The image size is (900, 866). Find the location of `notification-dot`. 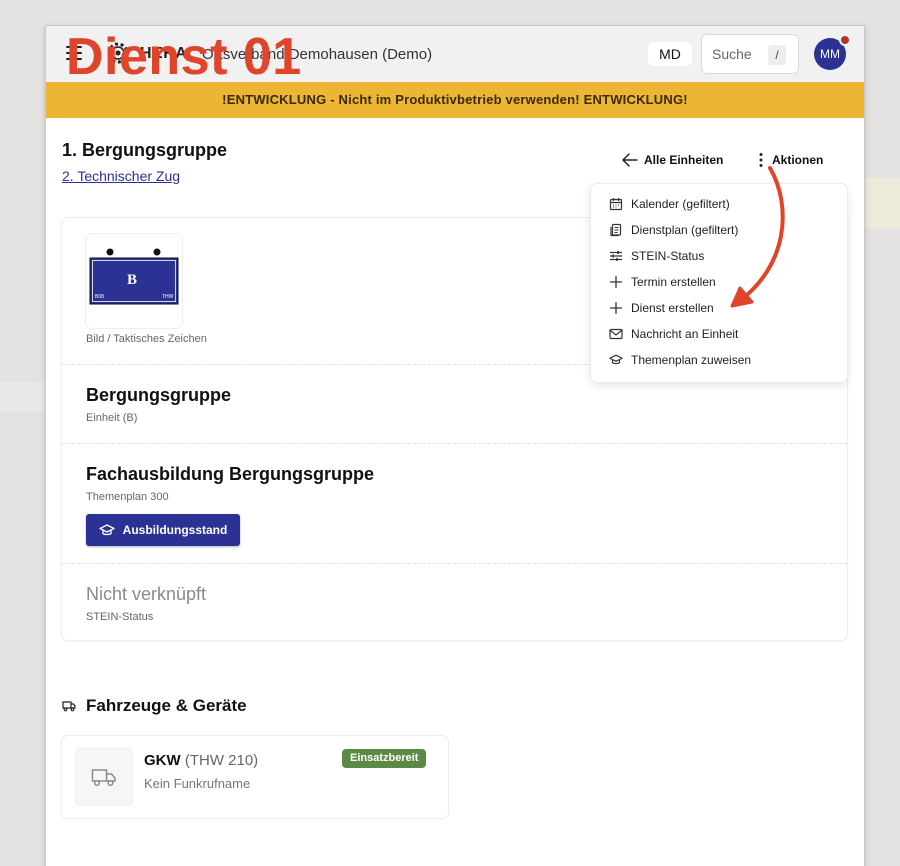

notification-dot is located at coordinates (845, 40).